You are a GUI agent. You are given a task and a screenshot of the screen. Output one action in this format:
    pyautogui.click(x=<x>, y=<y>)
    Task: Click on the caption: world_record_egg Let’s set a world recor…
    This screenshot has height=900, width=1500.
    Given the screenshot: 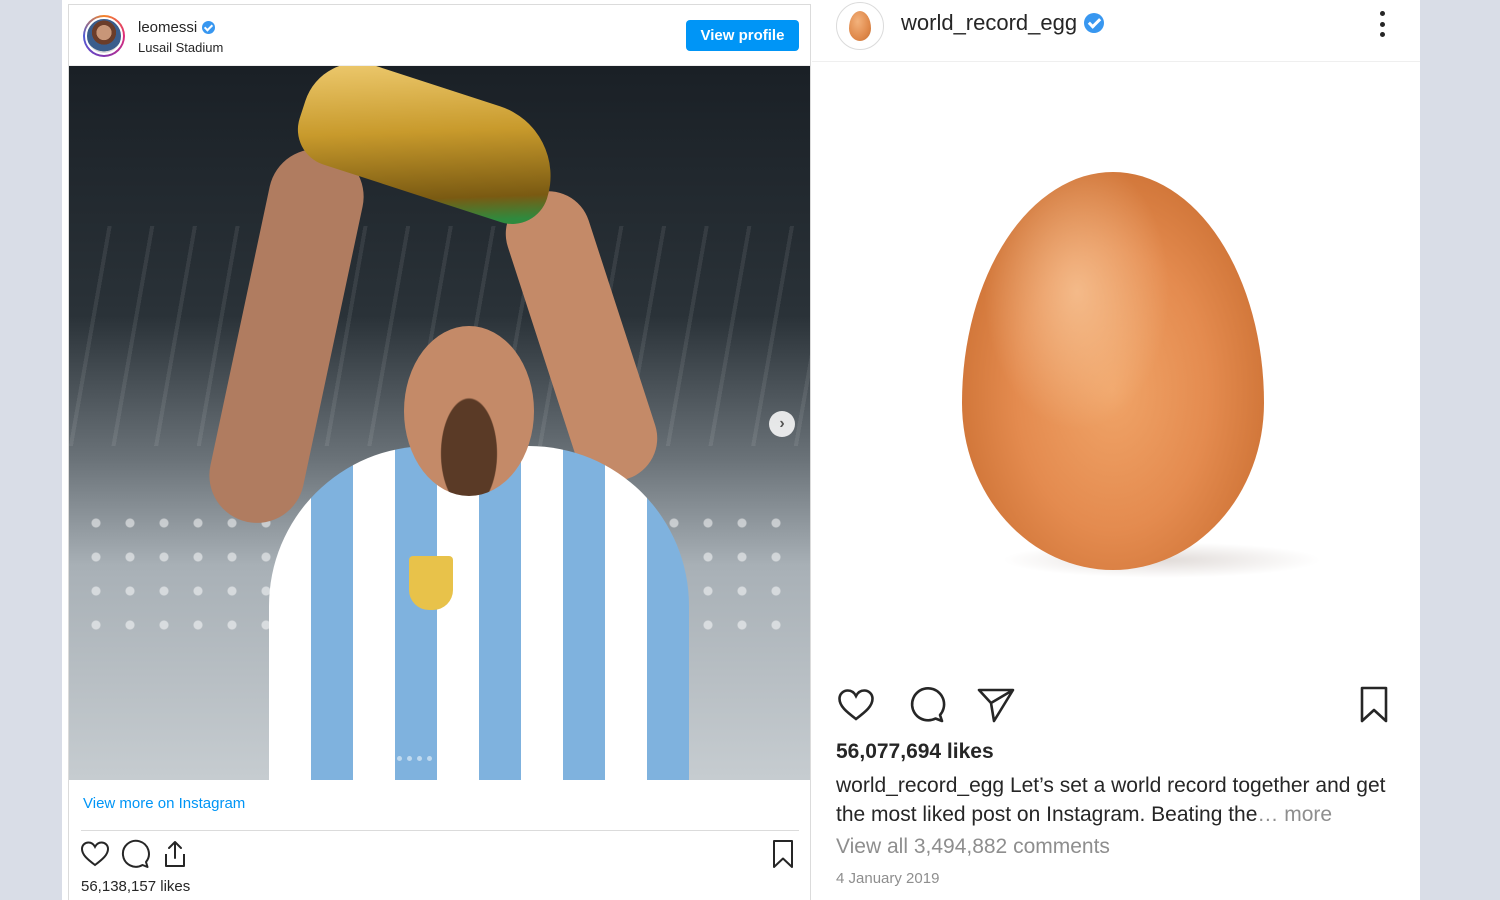 What is the action you would take?
    pyautogui.click(x=1116, y=800)
    